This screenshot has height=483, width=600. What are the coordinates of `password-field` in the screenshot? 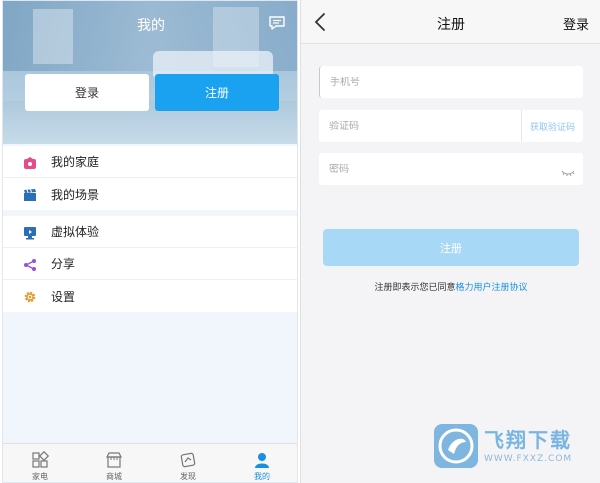 It's located at (451, 169).